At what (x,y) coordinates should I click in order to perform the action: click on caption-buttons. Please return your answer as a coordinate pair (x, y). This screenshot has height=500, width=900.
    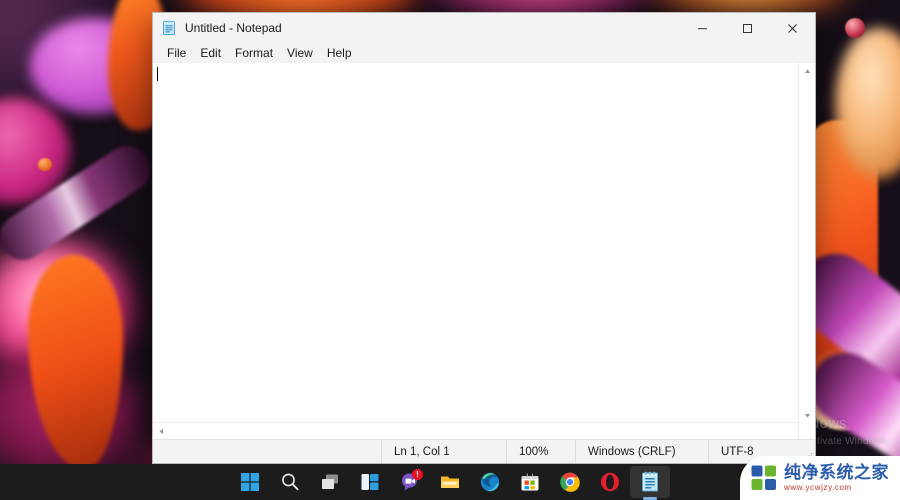
    Looking at the image, I should click on (747, 28).